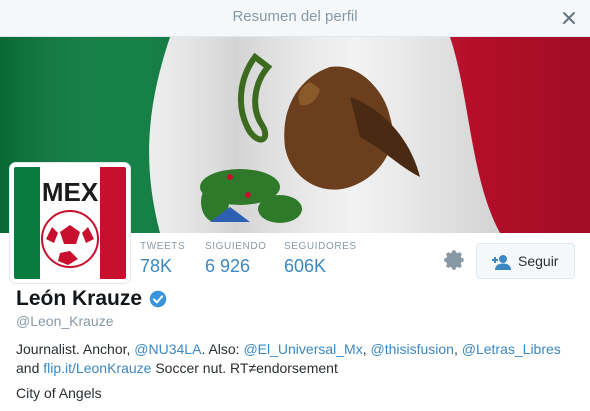  I want to click on mention-link: @NU34LA, so click(167, 349).